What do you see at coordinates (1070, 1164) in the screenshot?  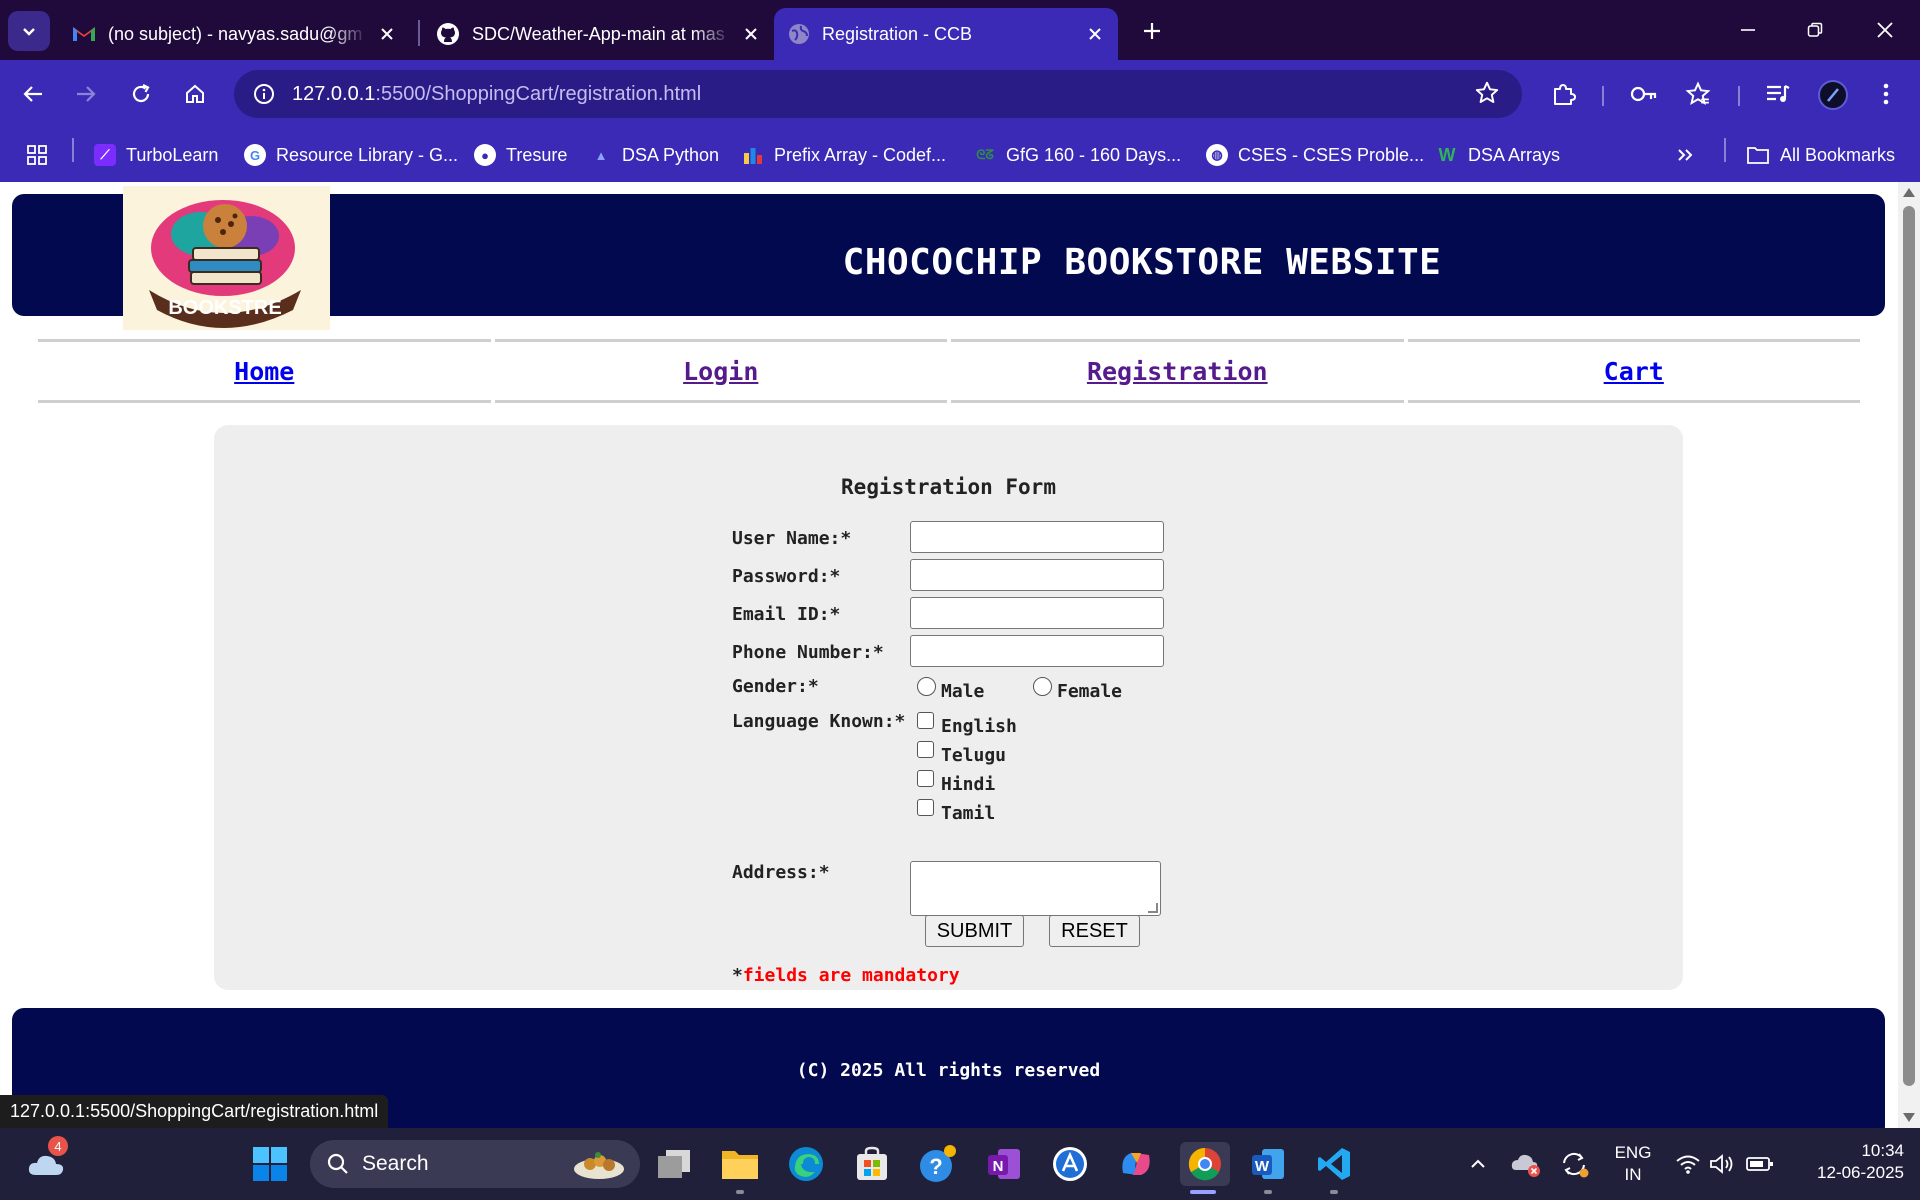 I see `app-store-button` at bounding box center [1070, 1164].